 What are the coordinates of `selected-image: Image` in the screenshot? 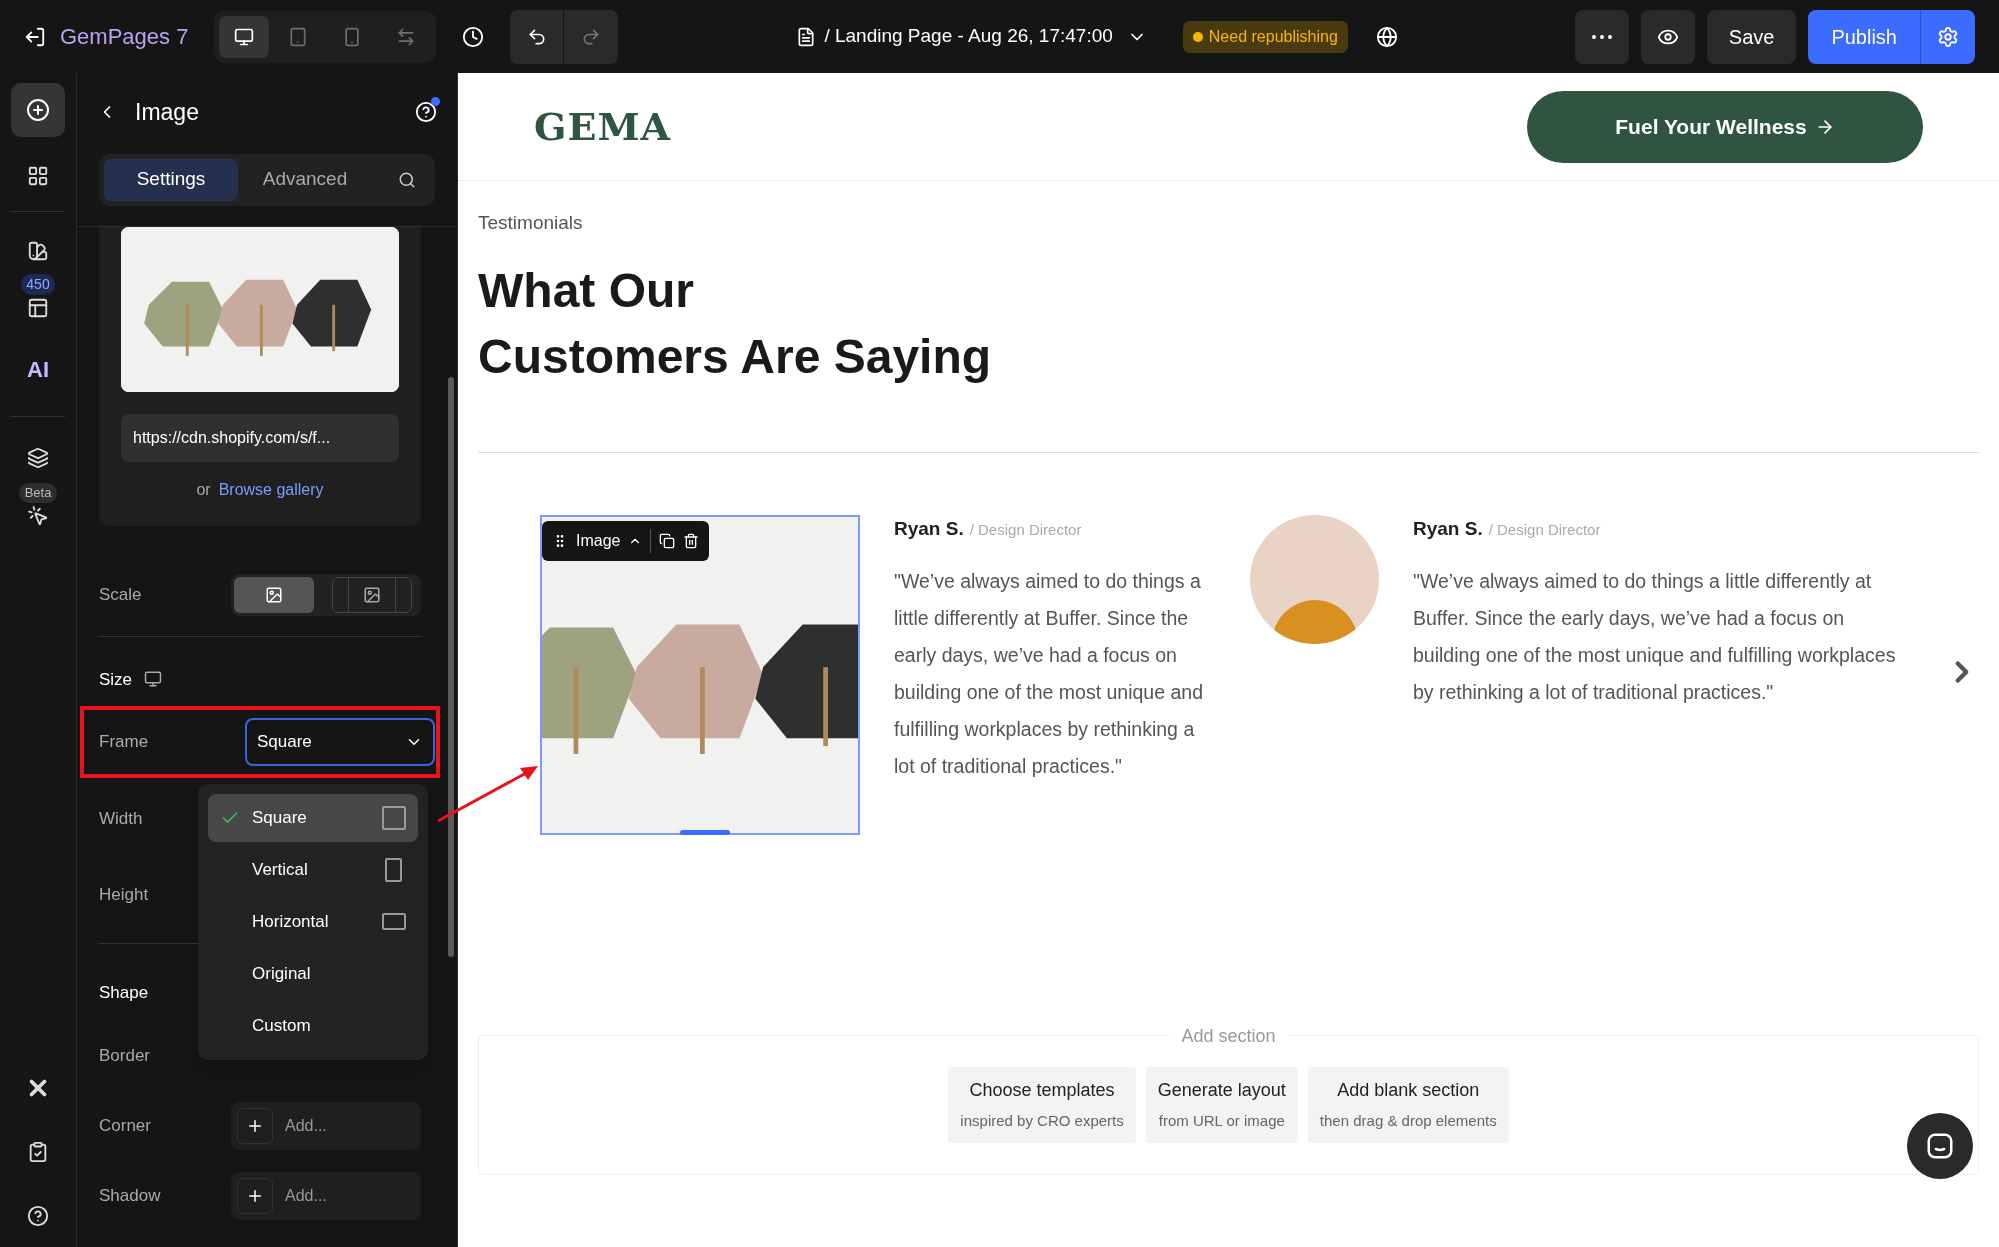 It's located at (700, 674).